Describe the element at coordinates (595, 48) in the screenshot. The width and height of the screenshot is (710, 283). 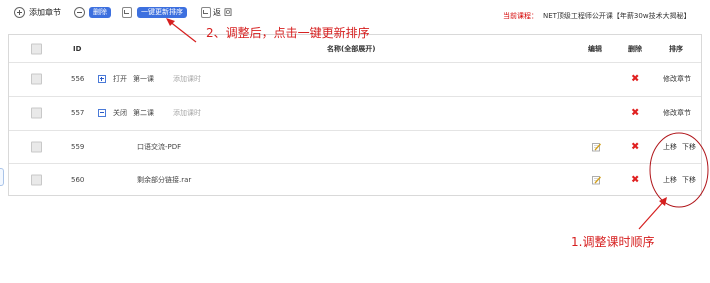
I see `header-edit: 编辑` at that location.